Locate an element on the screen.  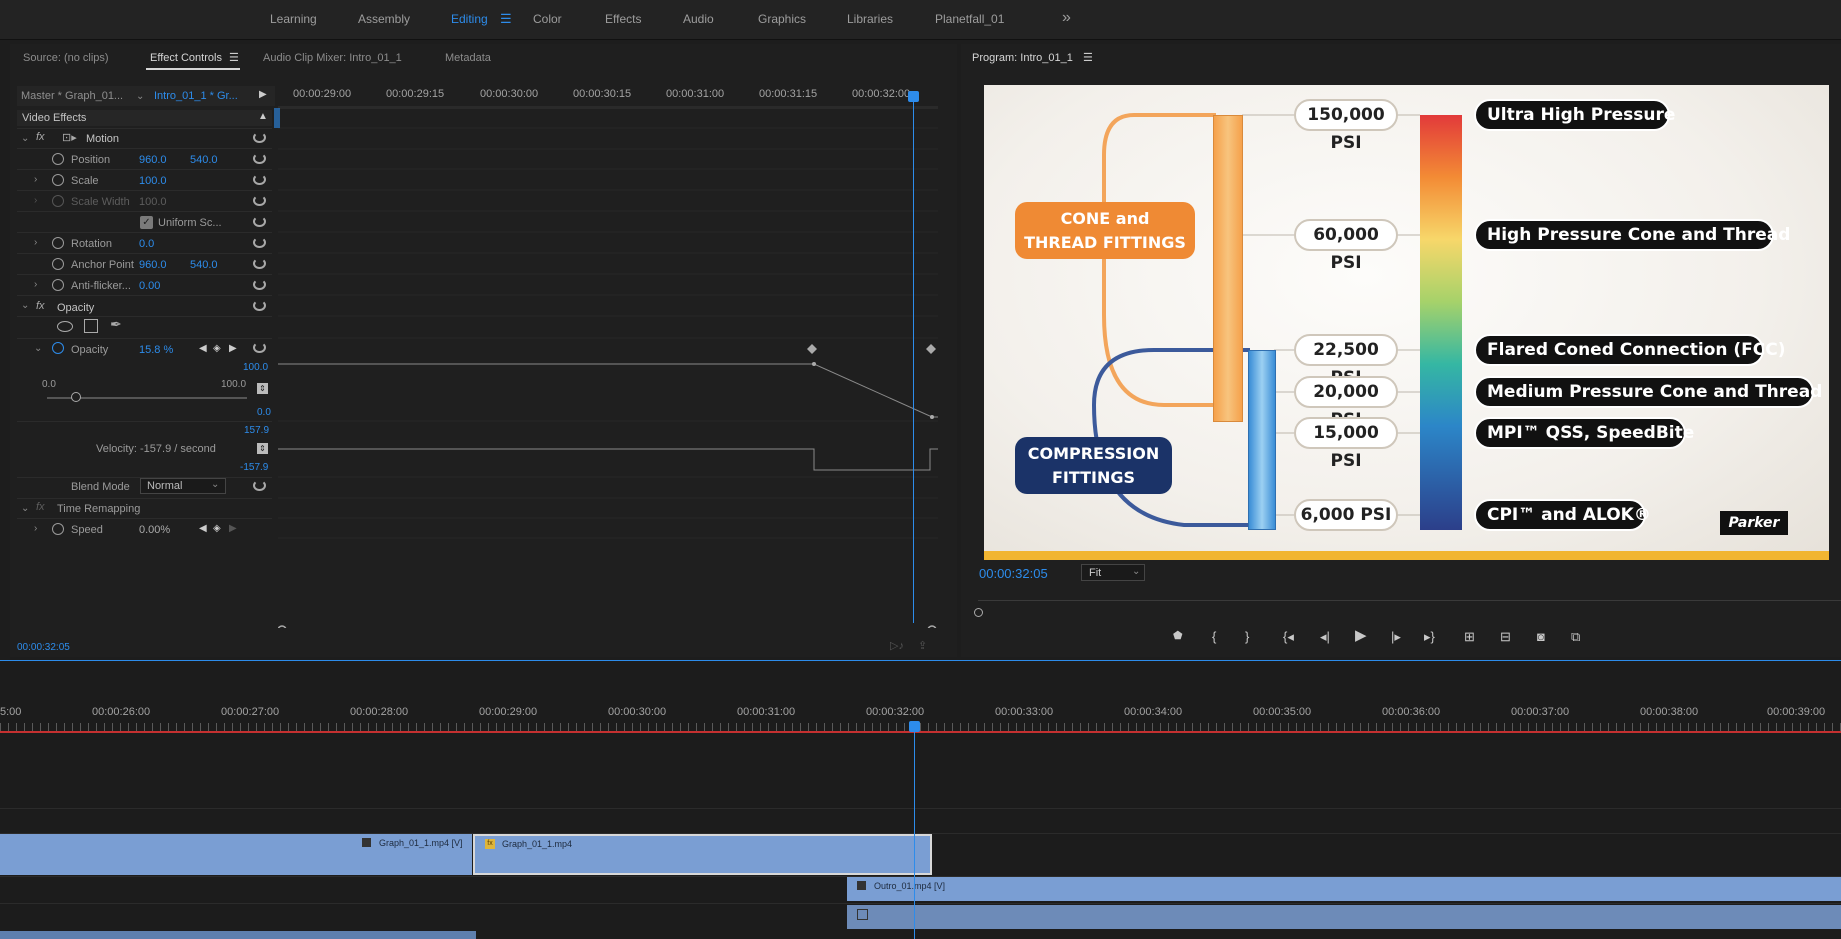
speed-value: 0.00% is located at coordinates (154, 530).